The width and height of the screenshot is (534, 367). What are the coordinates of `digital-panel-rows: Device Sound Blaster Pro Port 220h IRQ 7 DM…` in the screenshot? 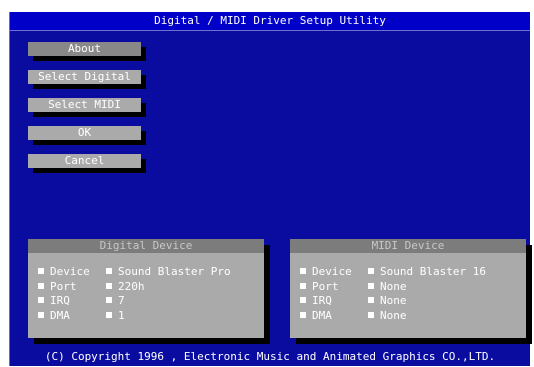 It's located at (134, 294).